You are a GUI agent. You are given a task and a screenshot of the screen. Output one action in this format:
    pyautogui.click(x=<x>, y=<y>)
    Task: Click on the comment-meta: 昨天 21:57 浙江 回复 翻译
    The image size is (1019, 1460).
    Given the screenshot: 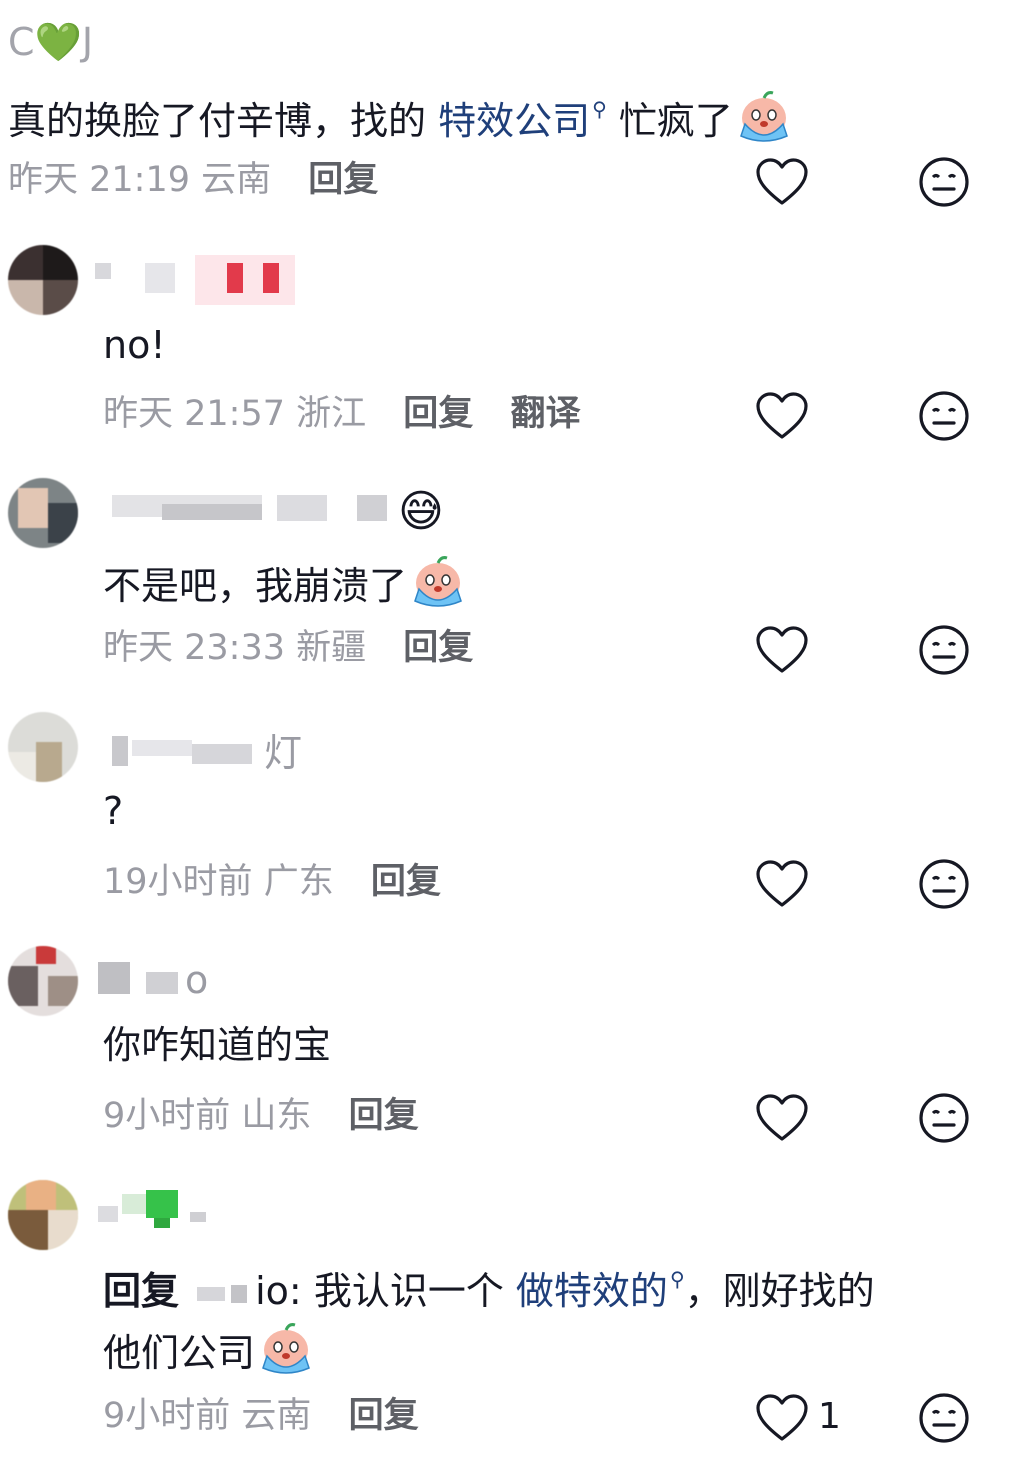 What is the action you would take?
    pyautogui.click(x=341, y=414)
    